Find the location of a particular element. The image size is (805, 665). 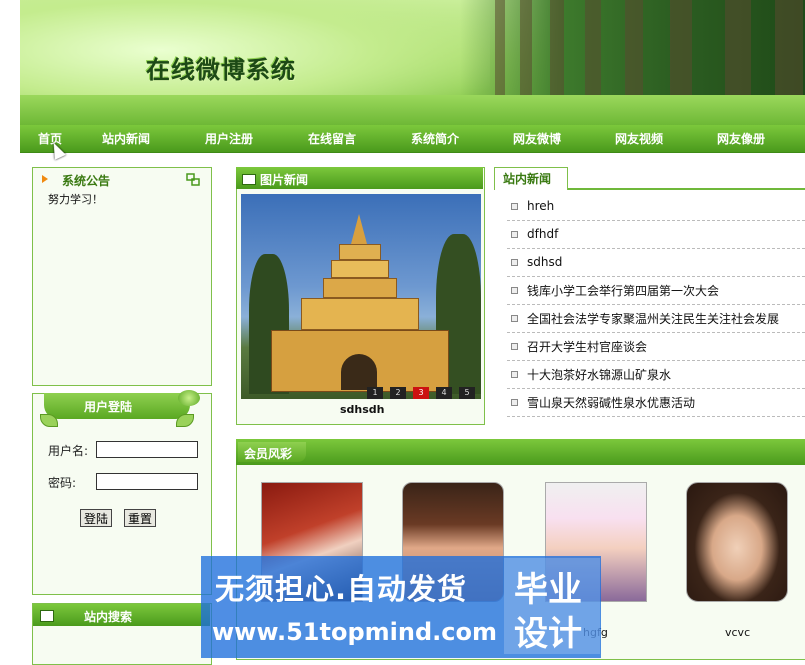

members-title: 会员风彩 is located at coordinates (268, 454).